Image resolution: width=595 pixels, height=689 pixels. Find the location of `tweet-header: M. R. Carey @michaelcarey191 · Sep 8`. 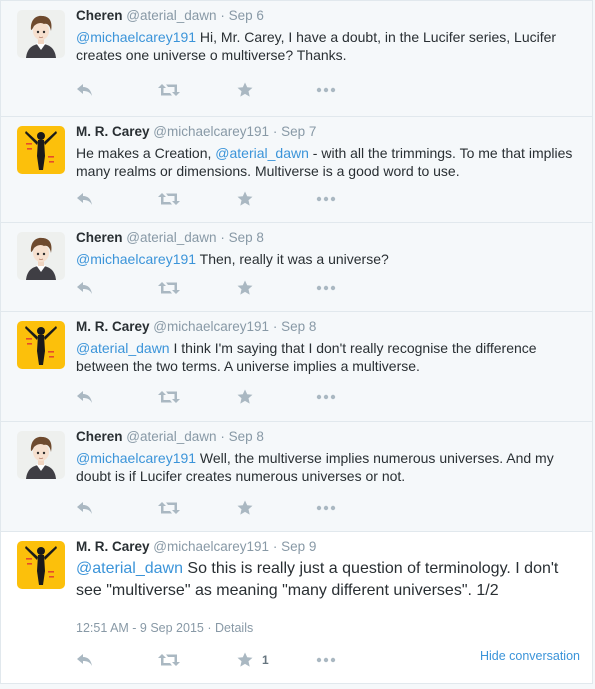

tweet-header: M. R. Carey @michaelcarey191 · Sep 8 is located at coordinates (196, 326).